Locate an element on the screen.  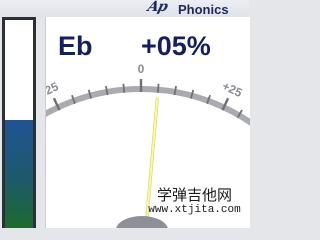
dial-tick-label: 0 is located at coordinates (141, 69).